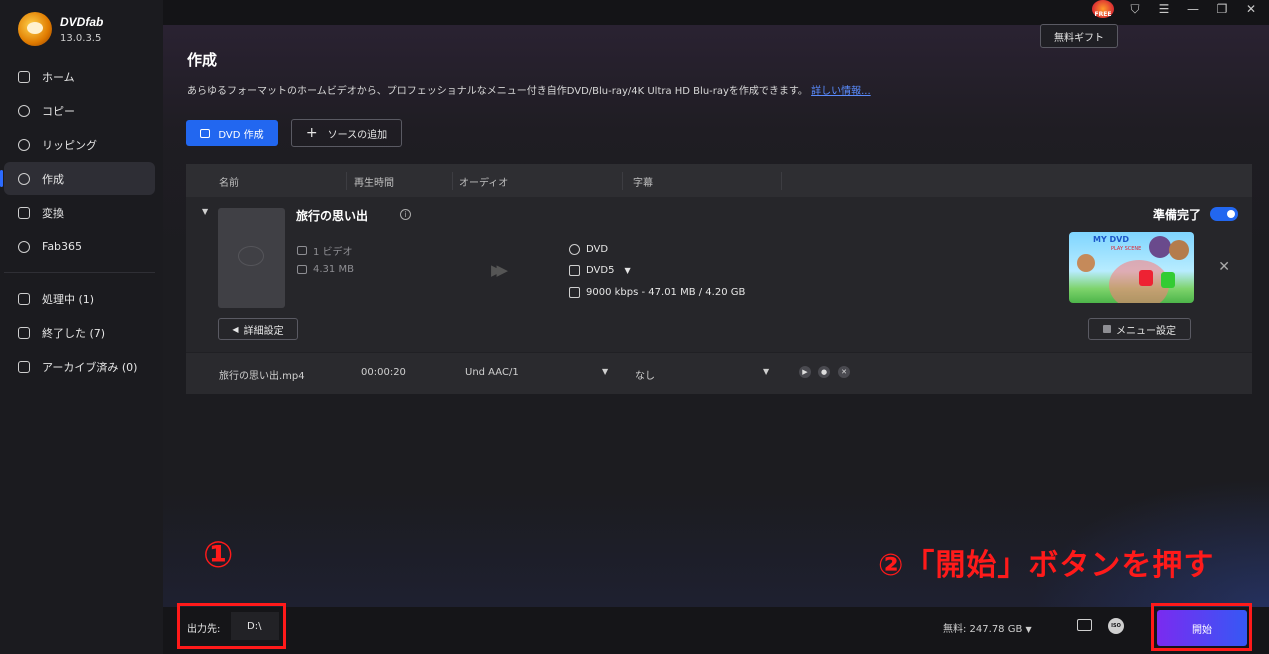  I want to click on sidebar-item-label: 作成, so click(53, 179).